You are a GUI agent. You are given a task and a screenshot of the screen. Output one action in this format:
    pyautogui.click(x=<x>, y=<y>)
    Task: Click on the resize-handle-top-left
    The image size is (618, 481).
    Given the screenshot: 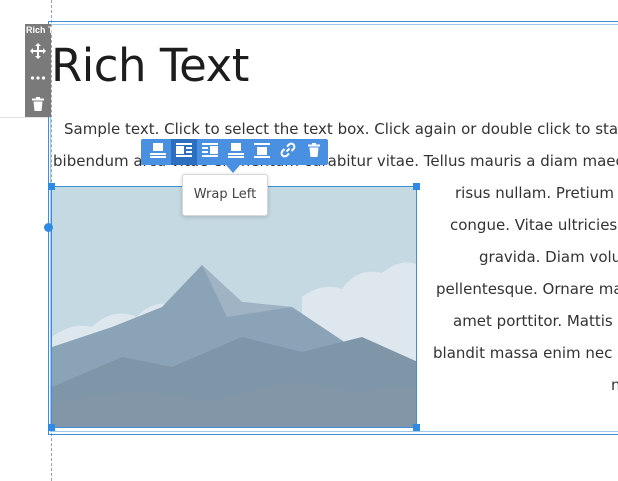 What is the action you would take?
    pyautogui.click(x=51, y=186)
    